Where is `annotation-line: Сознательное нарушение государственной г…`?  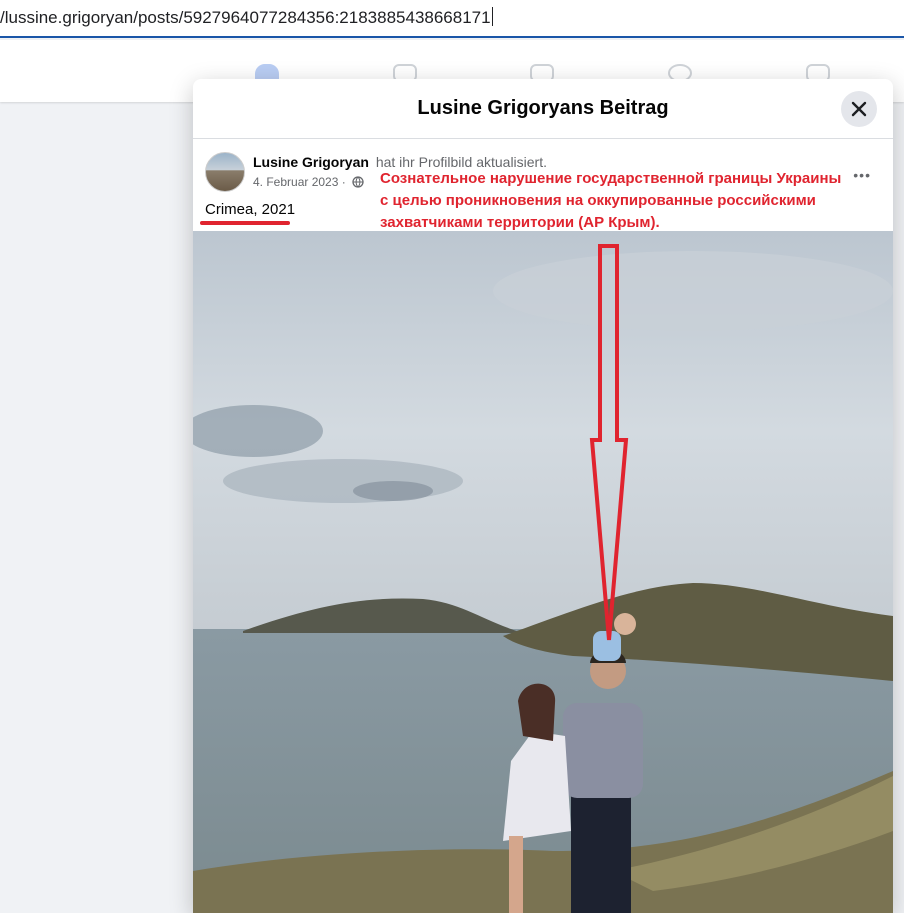
annotation-line: Сознательное нарушение государственной г… is located at coordinates (611, 178).